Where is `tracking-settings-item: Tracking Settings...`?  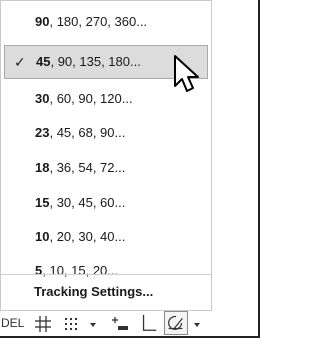
tracking-settings-item: Tracking Settings... is located at coordinates (106, 292).